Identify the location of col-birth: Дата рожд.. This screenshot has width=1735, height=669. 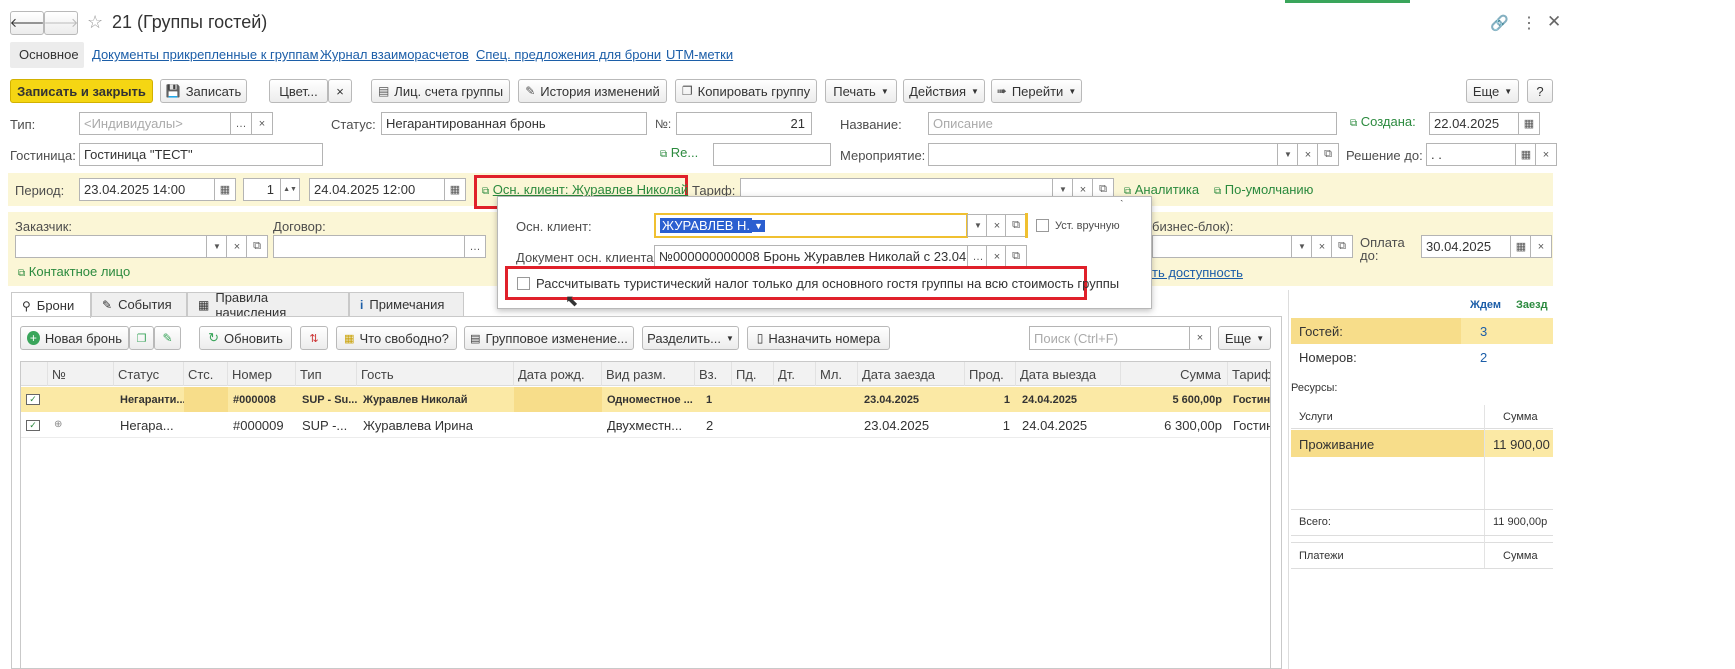
(558, 374).